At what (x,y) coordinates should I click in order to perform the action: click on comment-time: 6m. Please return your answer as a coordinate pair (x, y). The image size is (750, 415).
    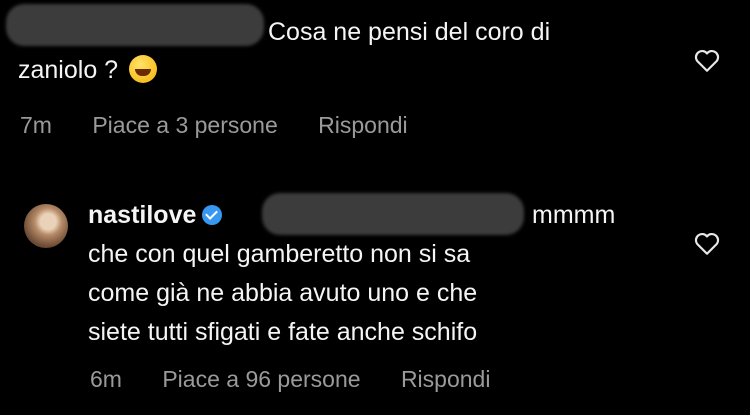
    Looking at the image, I should click on (106, 379).